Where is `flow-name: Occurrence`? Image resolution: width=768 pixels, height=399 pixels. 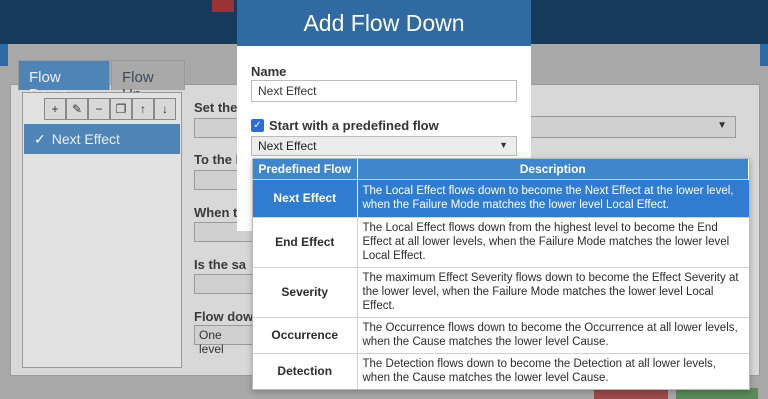 flow-name: Occurrence is located at coordinates (305, 334).